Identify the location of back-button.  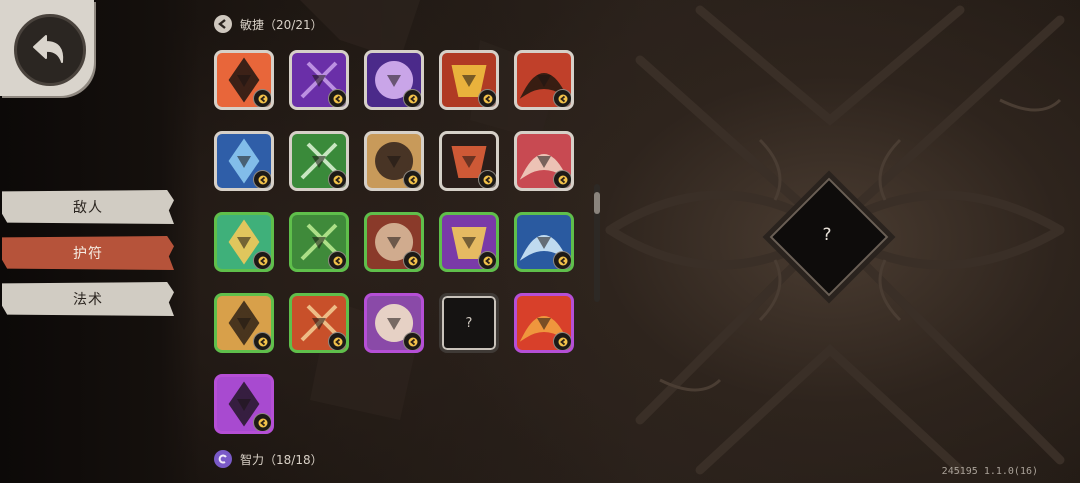
(47, 48).